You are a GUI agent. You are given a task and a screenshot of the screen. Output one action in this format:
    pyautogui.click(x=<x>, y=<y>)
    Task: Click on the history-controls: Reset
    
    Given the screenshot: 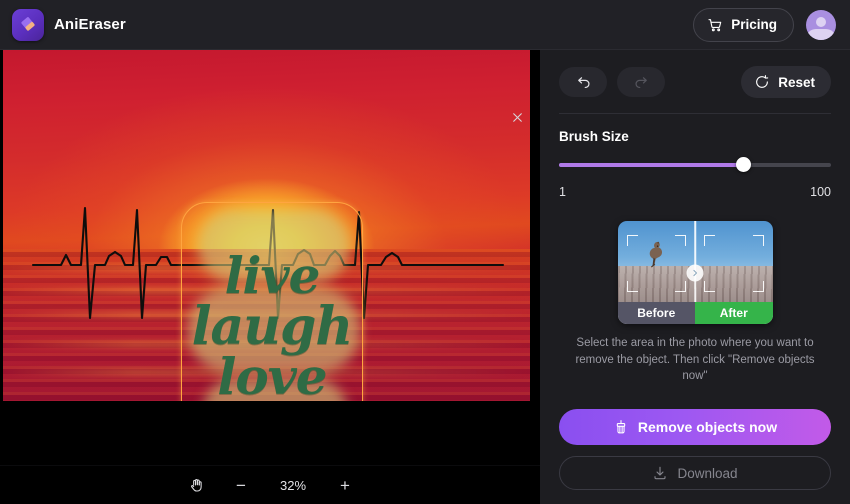 What is the action you would take?
    pyautogui.click(x=695, y=82)
    